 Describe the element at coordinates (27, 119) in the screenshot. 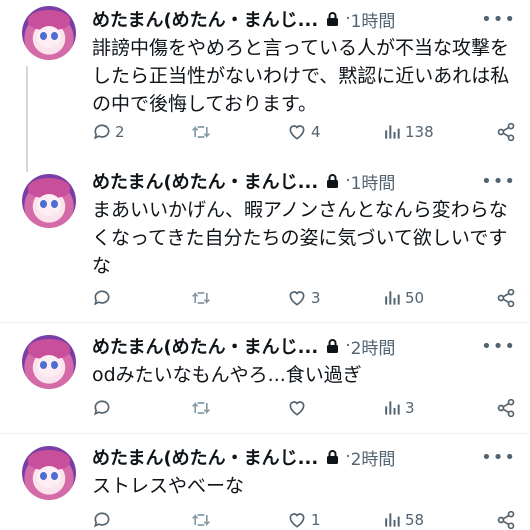

I see `thread-connector` at that location.